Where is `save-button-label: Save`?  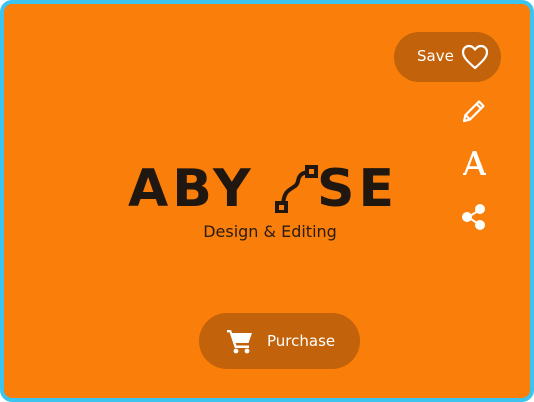 save-button-label: Save is located at coordinates (435, 56).